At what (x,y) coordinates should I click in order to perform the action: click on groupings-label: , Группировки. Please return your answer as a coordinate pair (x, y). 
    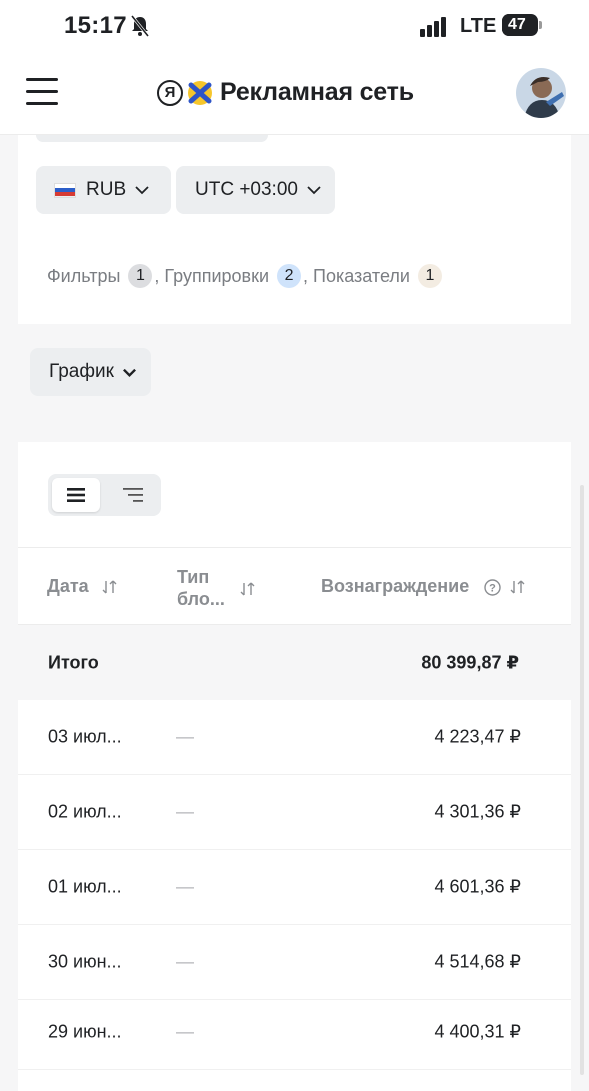
    Looking at the image, I should click on (211, 276).